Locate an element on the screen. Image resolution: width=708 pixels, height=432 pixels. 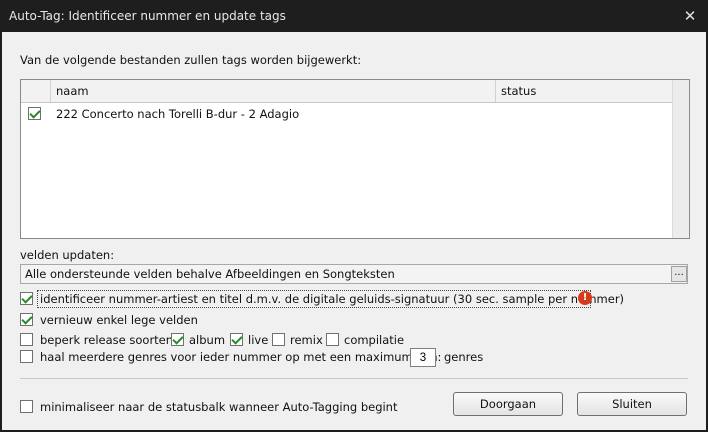
list-header: naam status is located at coordinates (346, 91).